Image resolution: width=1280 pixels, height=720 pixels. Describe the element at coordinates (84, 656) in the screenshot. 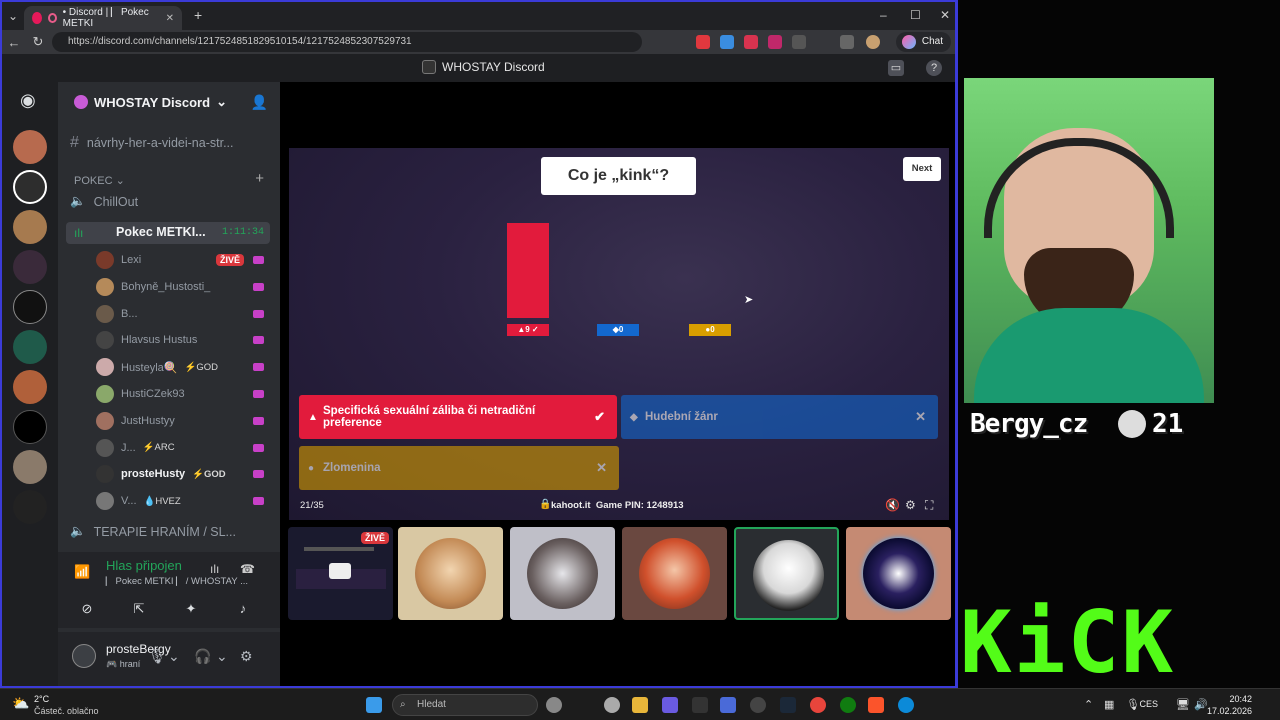

I see `avatar` at that location.